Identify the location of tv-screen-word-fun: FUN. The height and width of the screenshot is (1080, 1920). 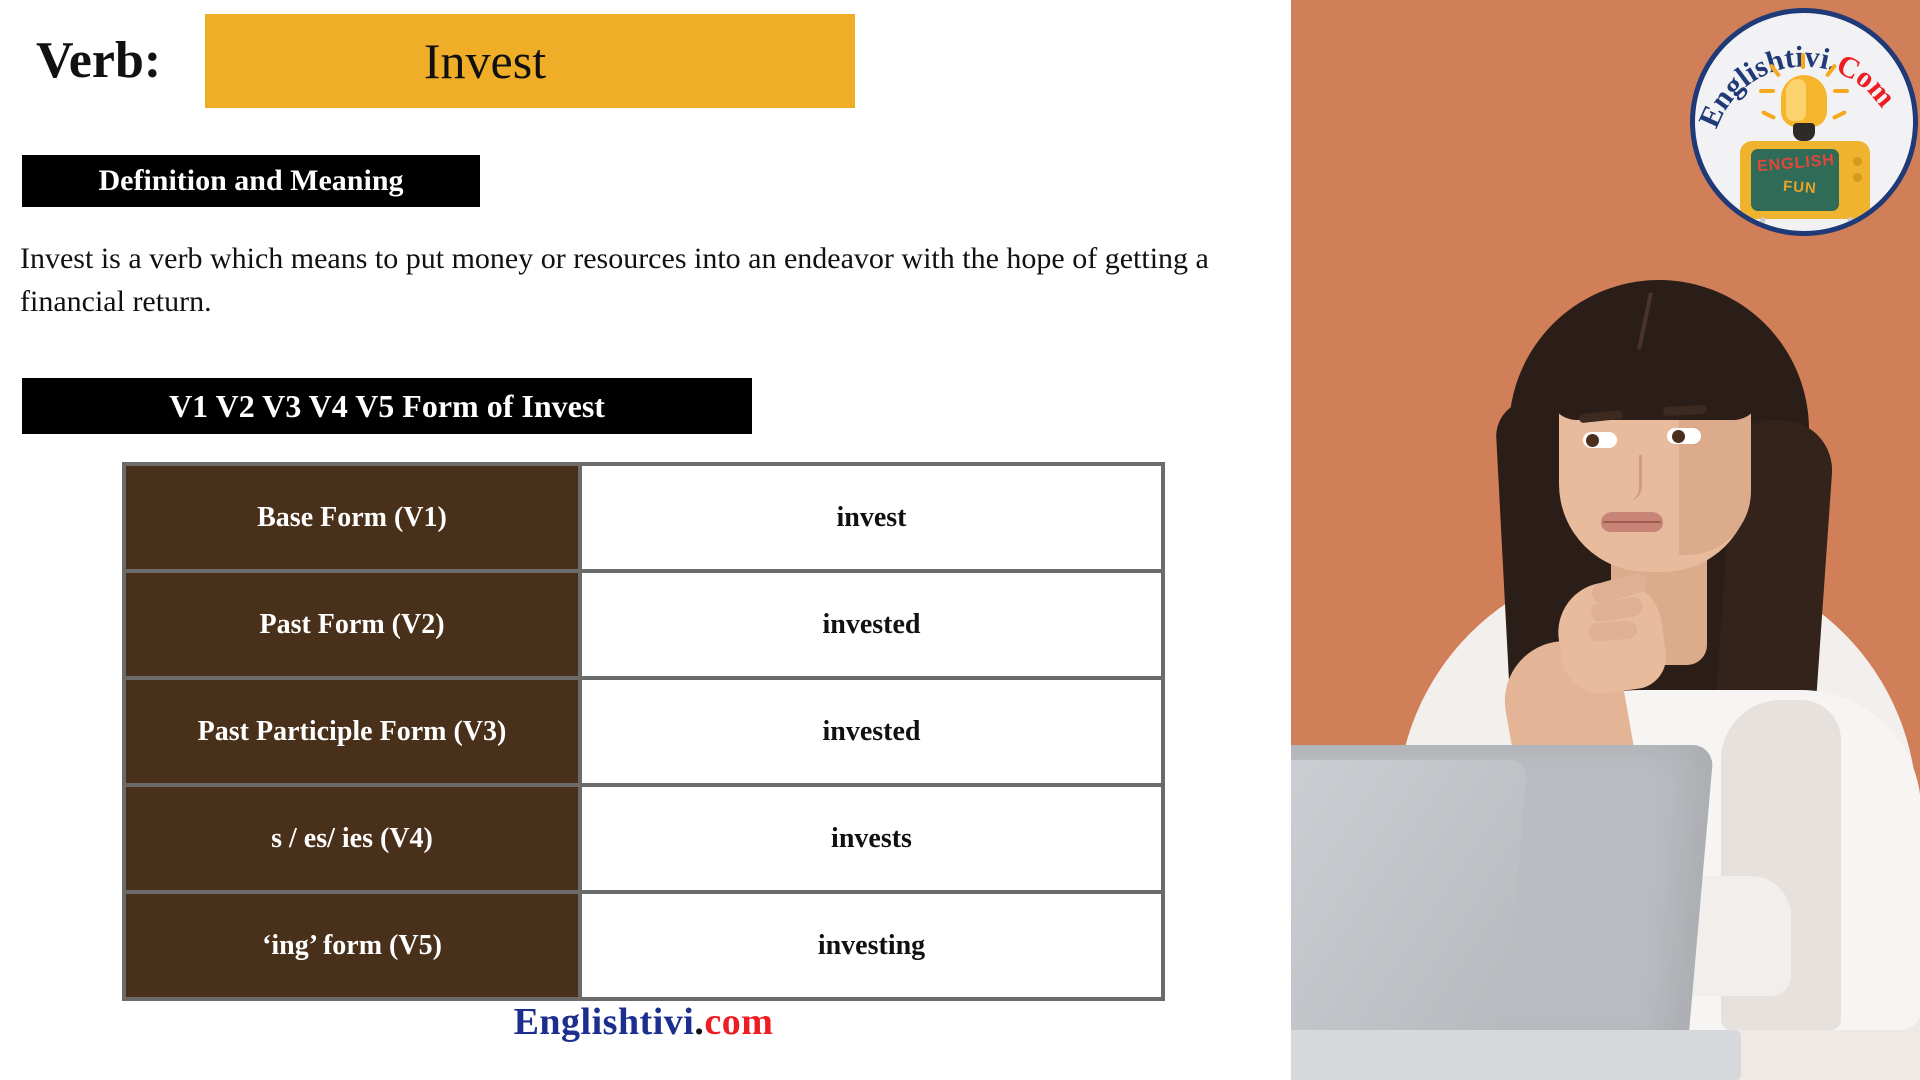
(1800, 187).